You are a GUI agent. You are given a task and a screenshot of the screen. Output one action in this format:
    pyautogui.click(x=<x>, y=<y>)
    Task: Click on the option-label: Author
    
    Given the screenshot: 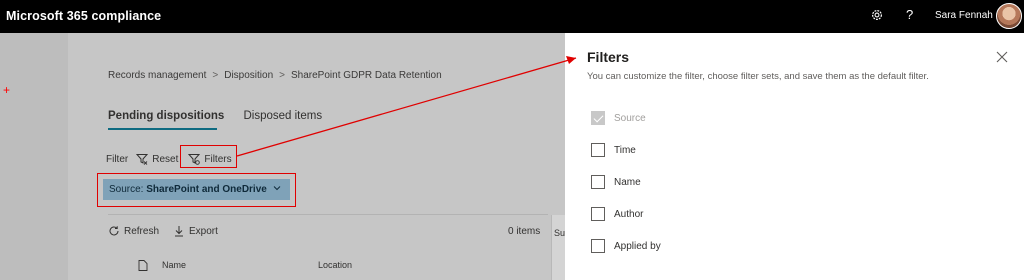 What is the action you would take?
    pyautogui.click(x=629, y=214)
    